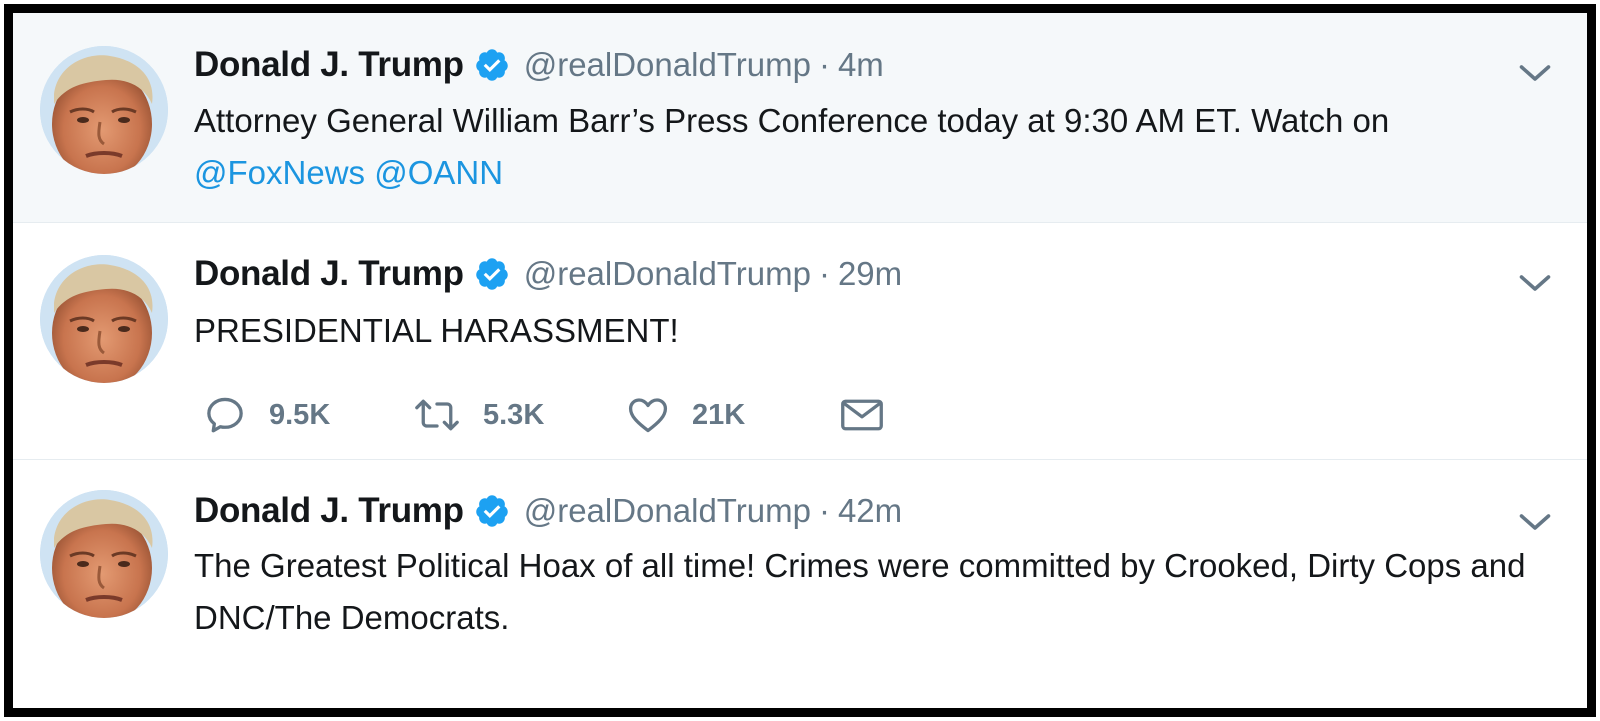 This screenshot has width=1600, height=721. I want to click on retweet-button: 5.3K, so click(519, 415).